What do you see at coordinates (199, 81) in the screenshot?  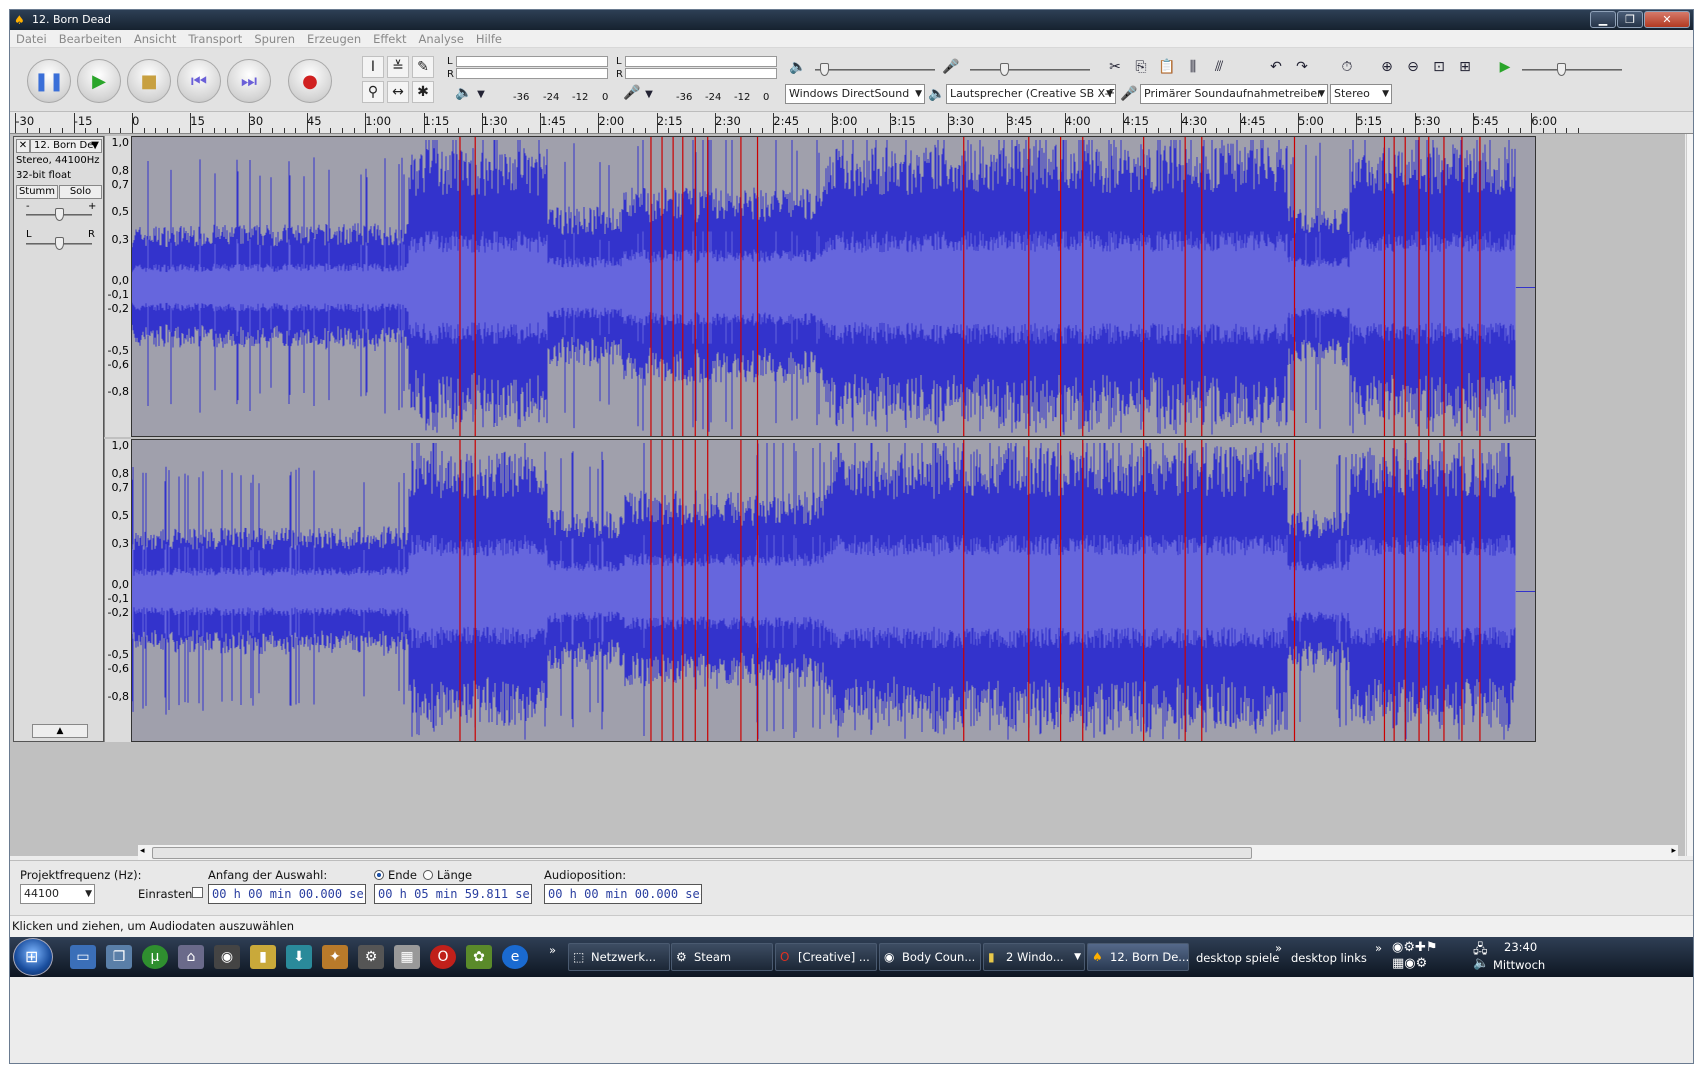 I see `skip-start-button: ⏮` at bounding box center [199, 81].